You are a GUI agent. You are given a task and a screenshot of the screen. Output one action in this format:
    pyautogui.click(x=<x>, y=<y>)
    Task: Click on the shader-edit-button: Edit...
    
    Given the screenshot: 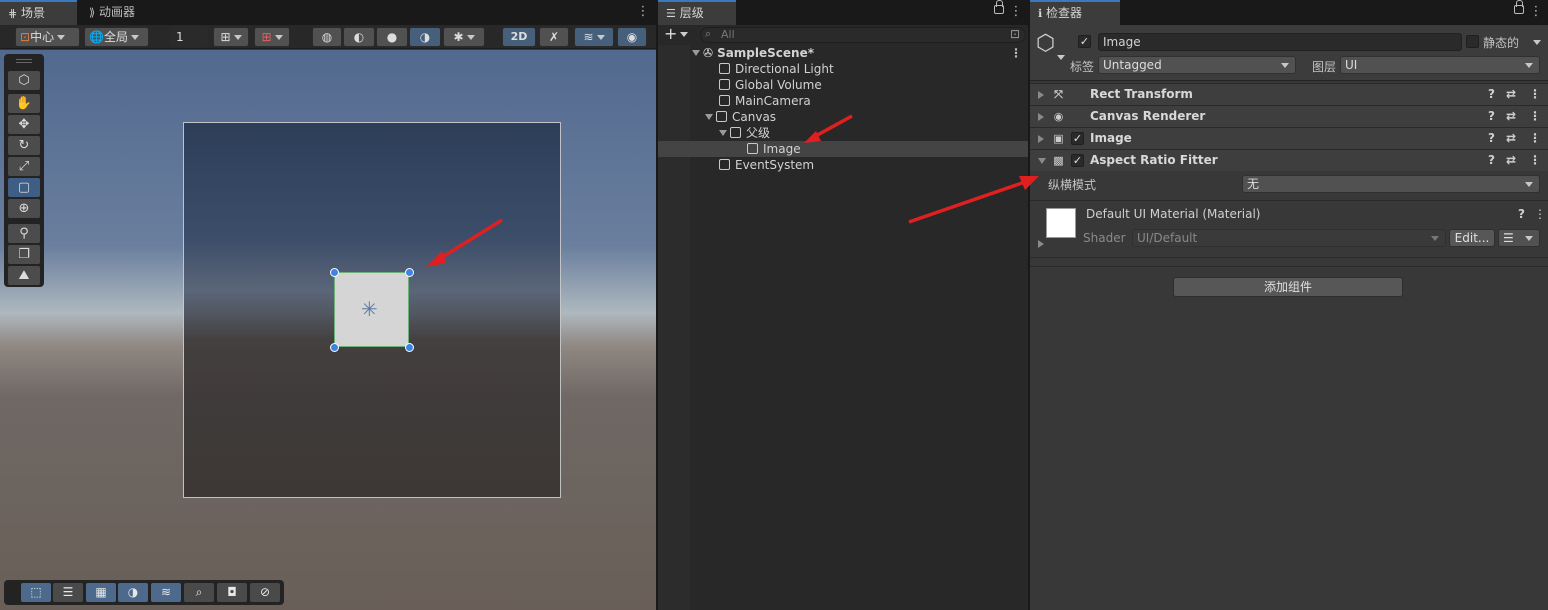 What is the action you would take?
    pyautogui.click(x=1472, y=238)
    